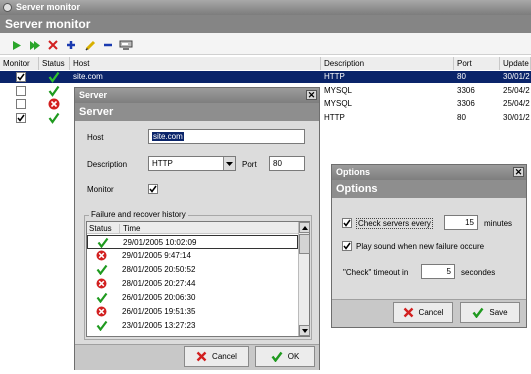 The width and height of the screenshot is (531, 374). What do you see at coordinates (249, 164) in the screenshot?
I see `port-label: Port` at bounding box center [249, 164].